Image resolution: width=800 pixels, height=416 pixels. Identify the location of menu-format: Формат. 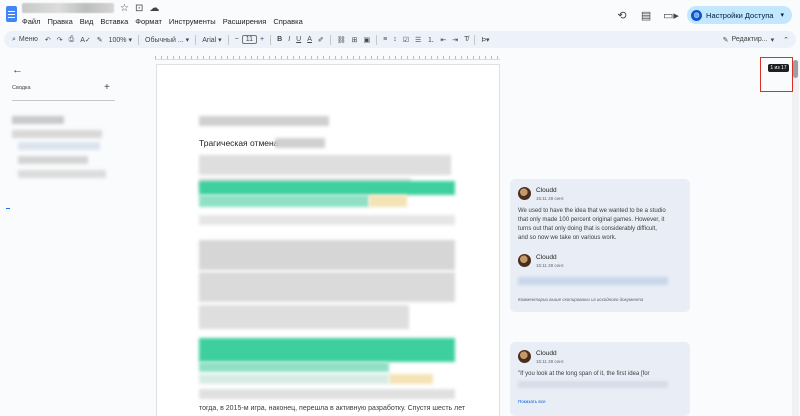
(148, 21).